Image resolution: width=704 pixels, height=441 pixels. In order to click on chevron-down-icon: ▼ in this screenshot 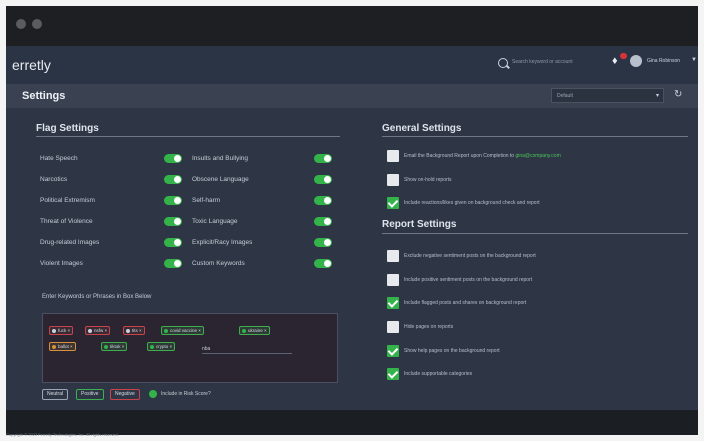, I will do `click(694, 60)`.